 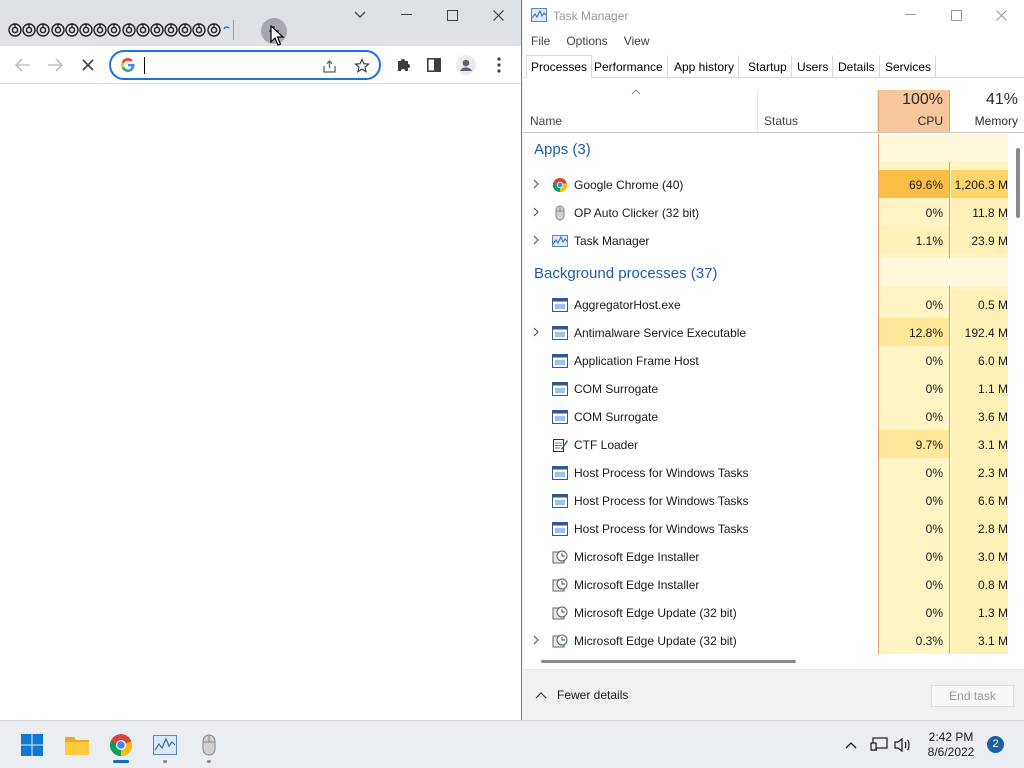 What do you see at coordinates (360, 15) in the screenshot?
I see `tab-search-button` at bounding box center [360, 15].